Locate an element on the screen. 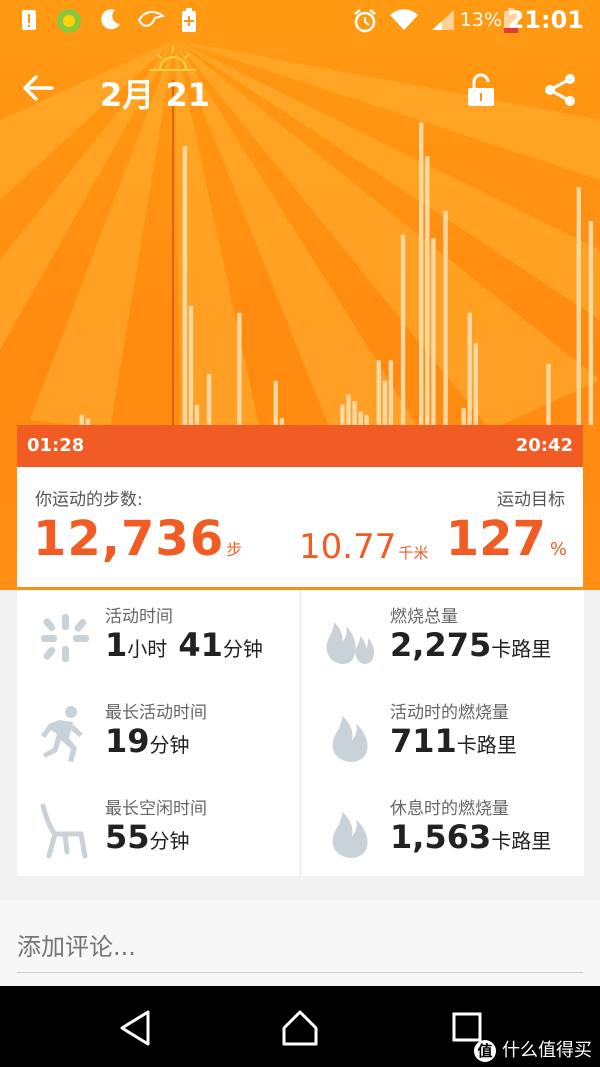  watermark-text: 什么值得买 is located at coordinates (547, 1050).